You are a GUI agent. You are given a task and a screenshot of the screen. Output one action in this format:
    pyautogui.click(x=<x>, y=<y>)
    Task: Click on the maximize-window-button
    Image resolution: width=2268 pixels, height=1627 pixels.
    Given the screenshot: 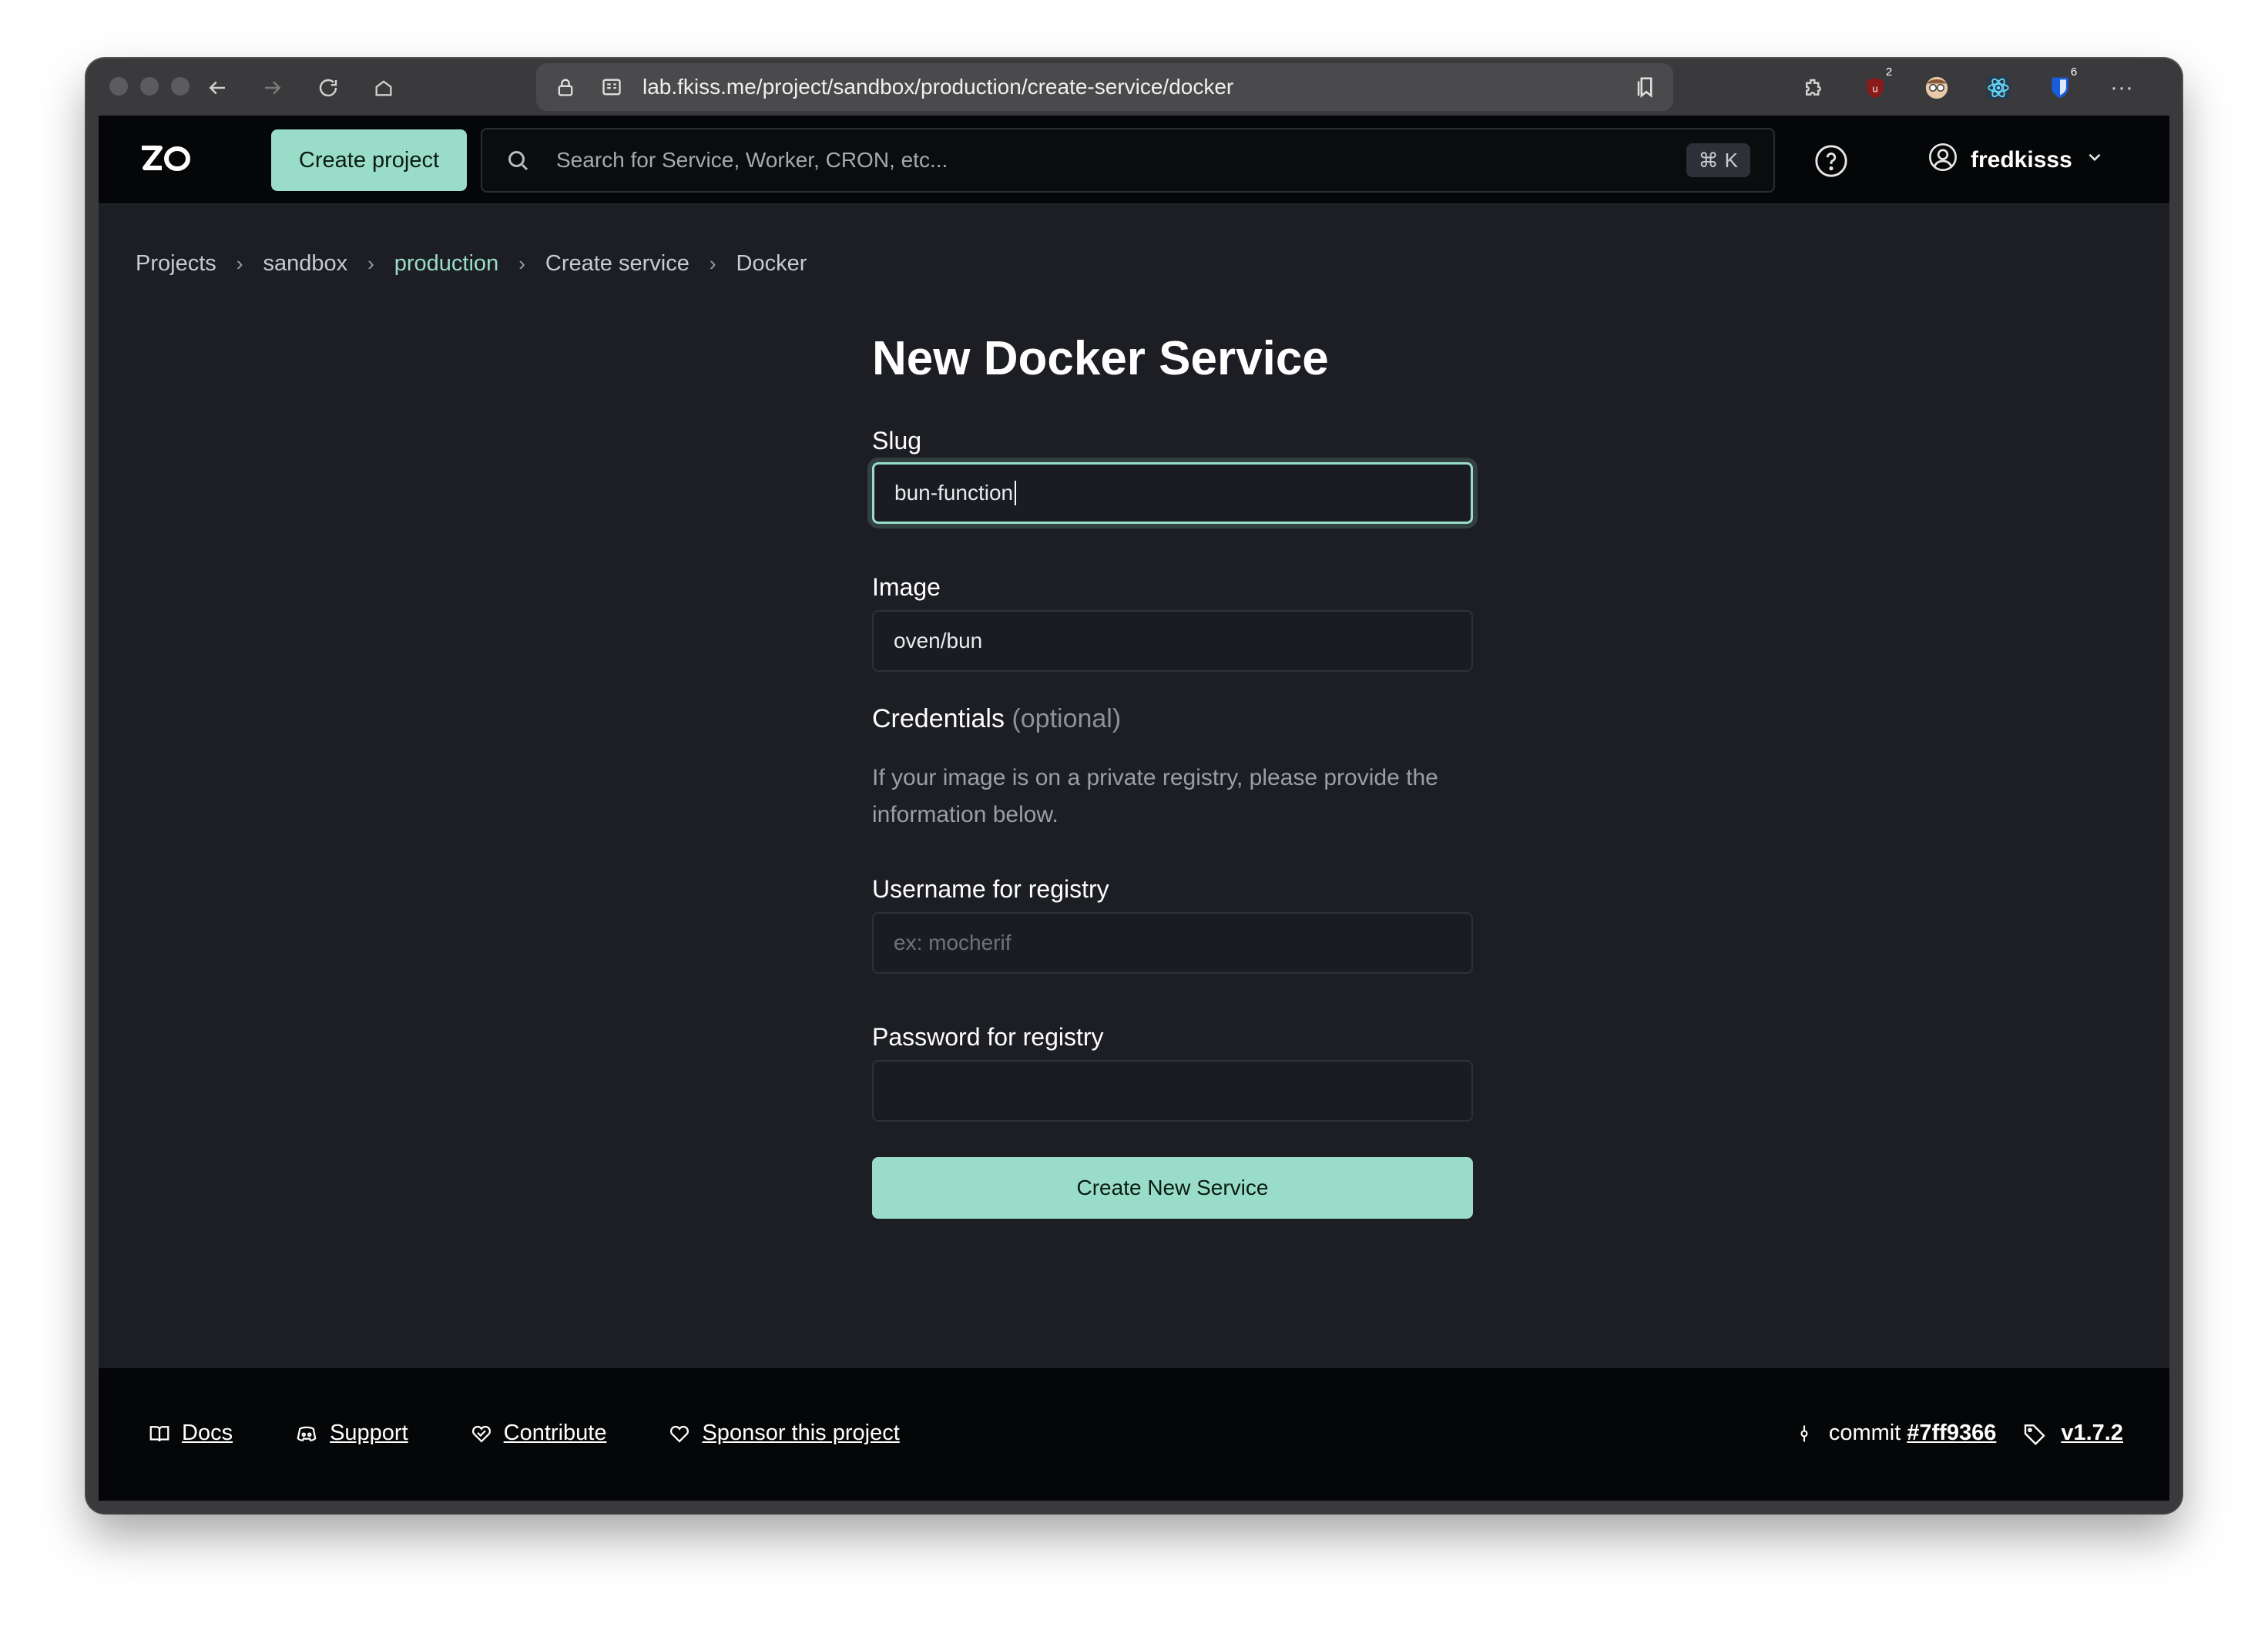 What is the action you would take?
    pyautogui.click(x=180, y=86)
    